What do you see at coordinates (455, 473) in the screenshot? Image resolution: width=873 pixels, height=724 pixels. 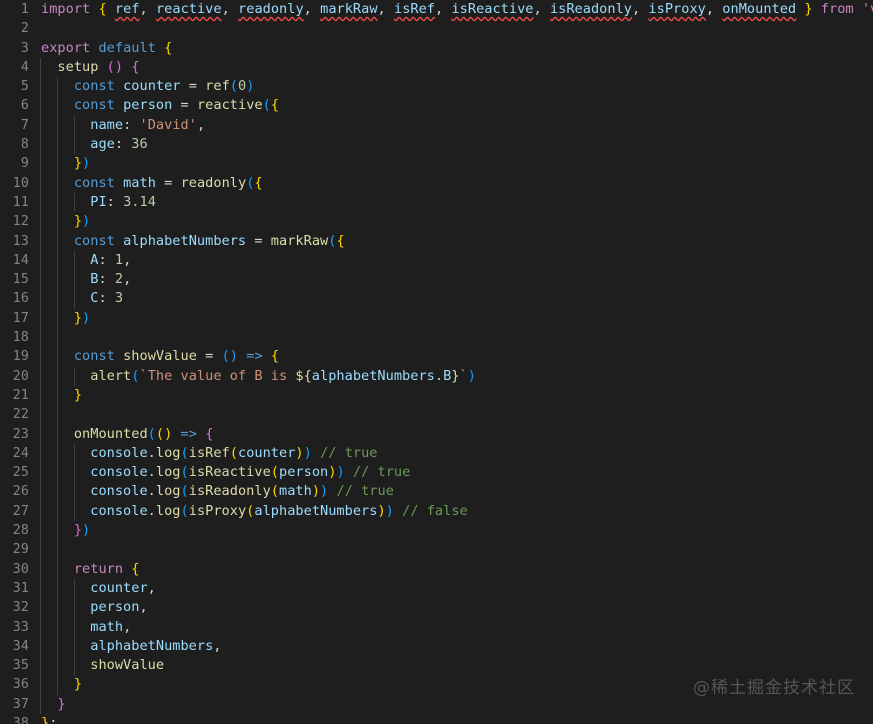 I see `line-content: console.log(isReactive(person)) // true` at bounding box center [455, 473].